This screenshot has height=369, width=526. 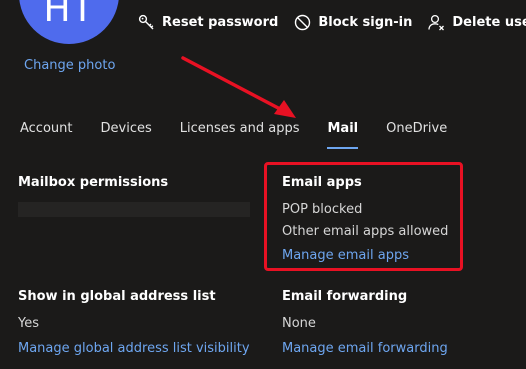 I want to click on tab-mail: Mail, so click(x=342, y=135).